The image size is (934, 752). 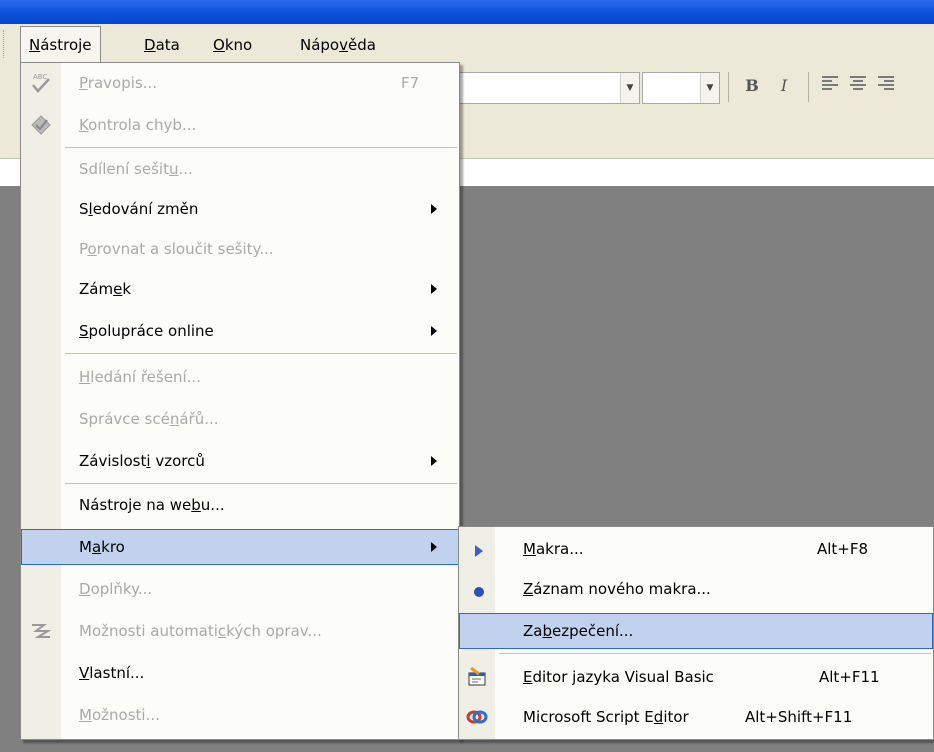 I want to click on menu-item-makro: Makro, so click(x=240, y=547).